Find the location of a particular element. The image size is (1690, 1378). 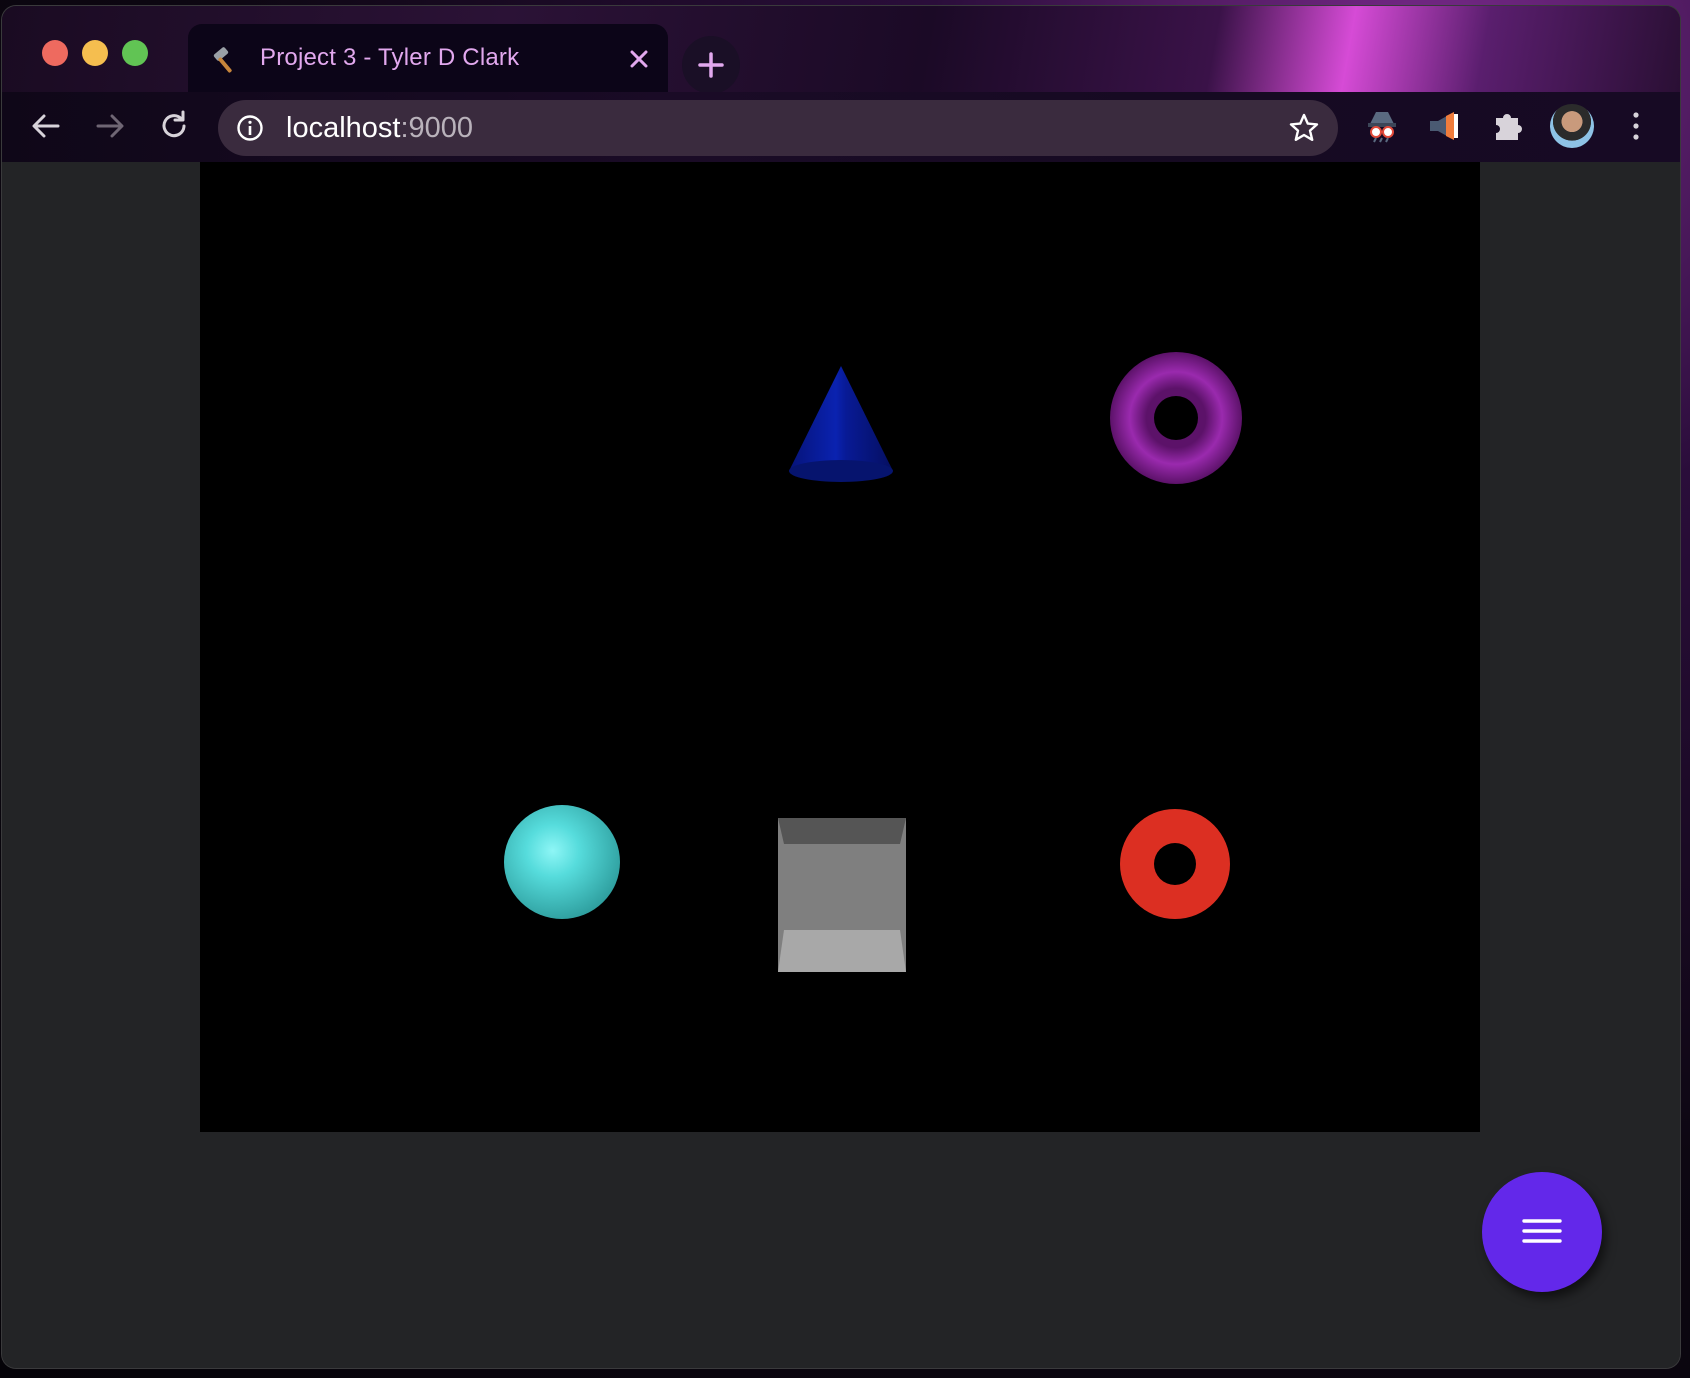

menu-fab-button is located at coordinates (1542, 1232).